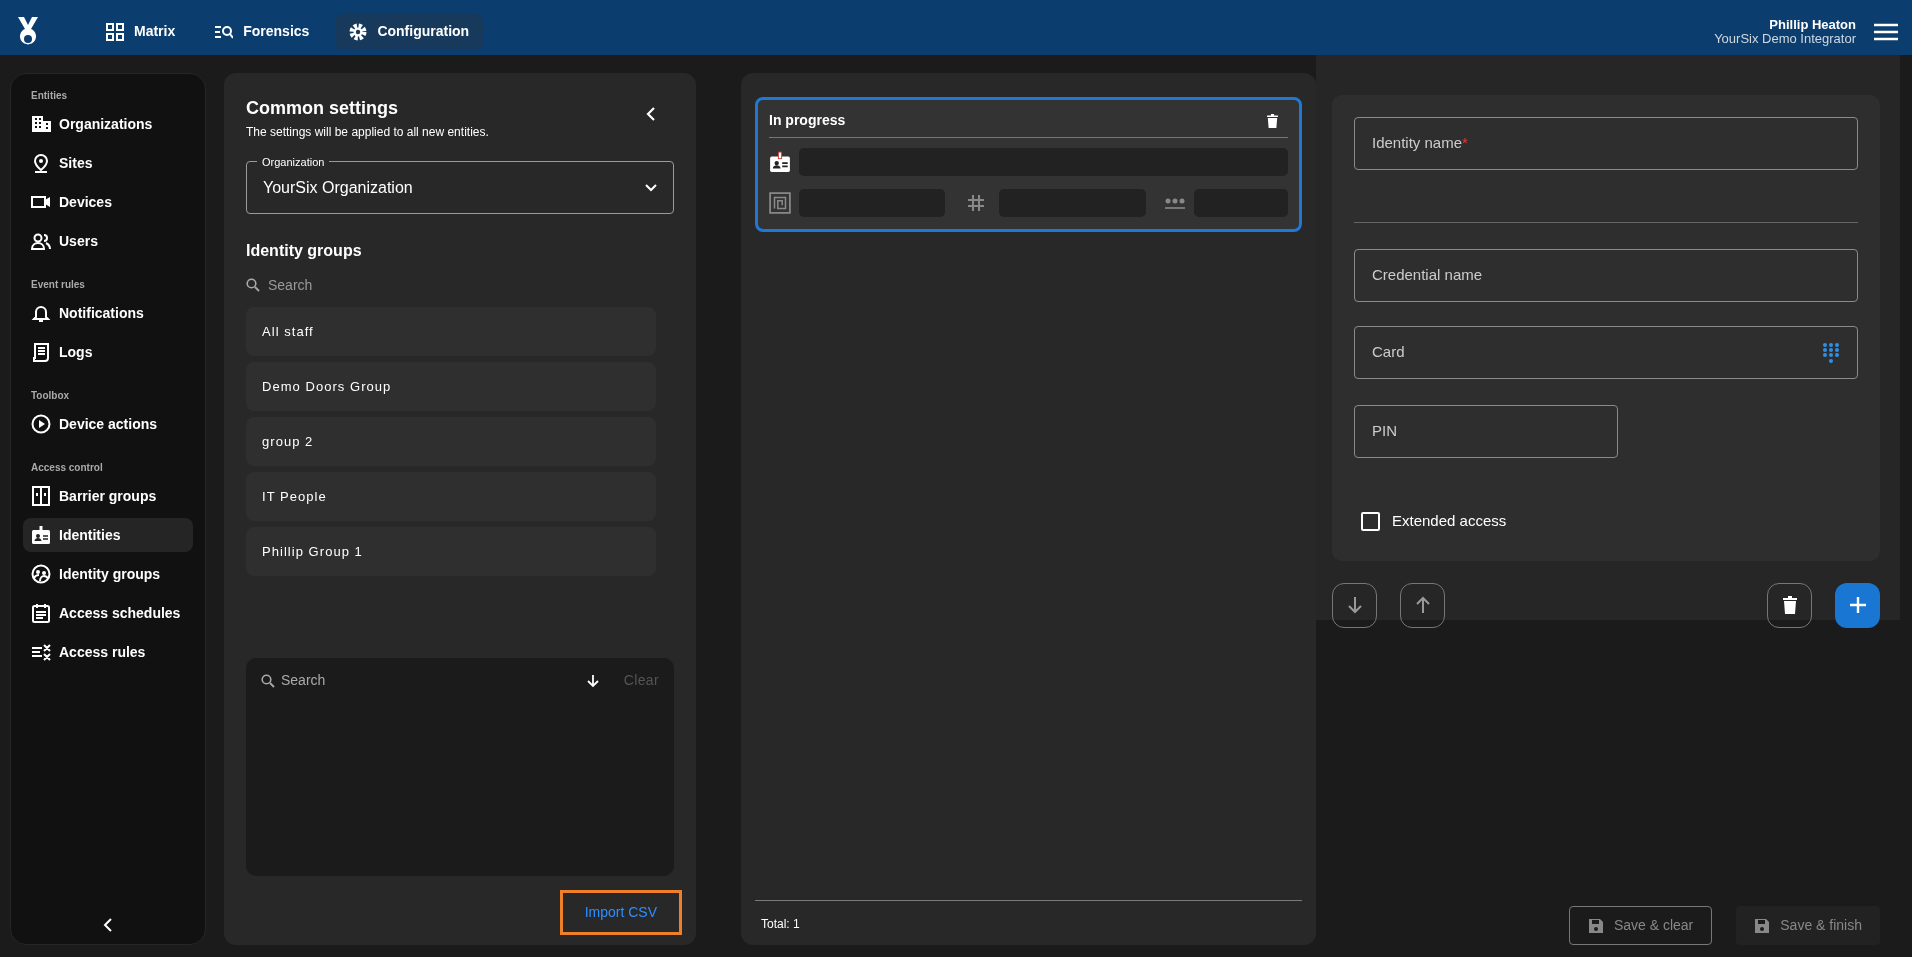 This screenshot has width=1912, height=957. I want to click on text-field: Identity name*, so click(1606, 143).